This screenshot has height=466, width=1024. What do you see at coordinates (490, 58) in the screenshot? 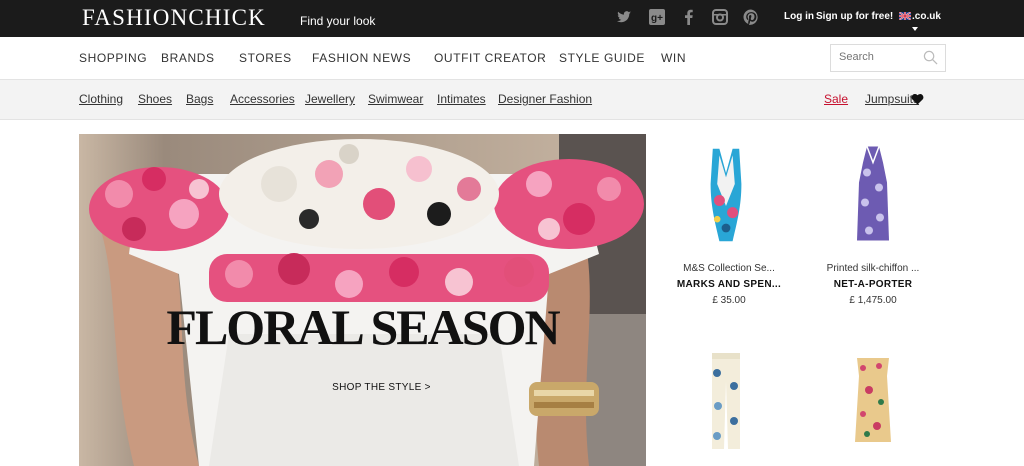
I see `nav-outfit-creator: OUTFIT CREATOR` at bounding box center [490, 58].